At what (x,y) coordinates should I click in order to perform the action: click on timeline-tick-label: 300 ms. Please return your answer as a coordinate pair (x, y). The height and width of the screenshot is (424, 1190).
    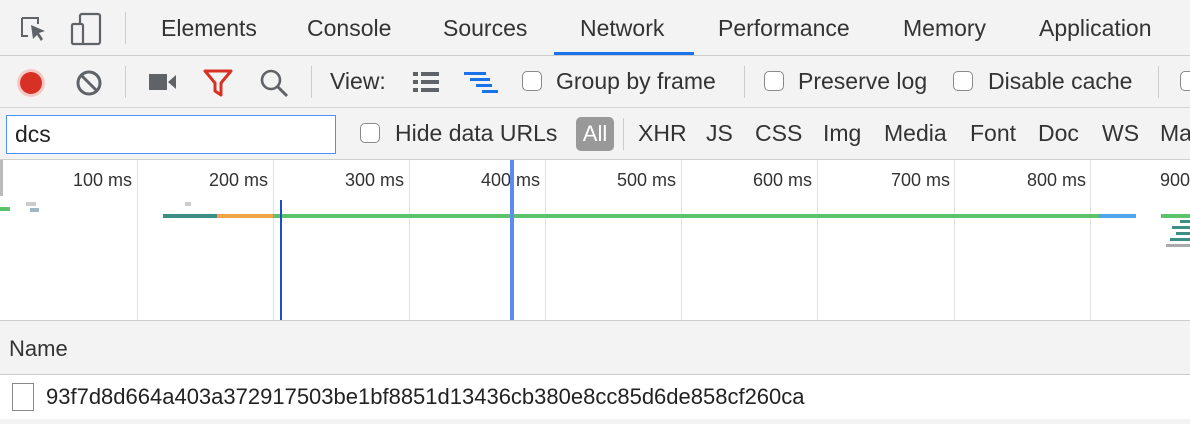
    Looking at the image, I should click on (374, 180).